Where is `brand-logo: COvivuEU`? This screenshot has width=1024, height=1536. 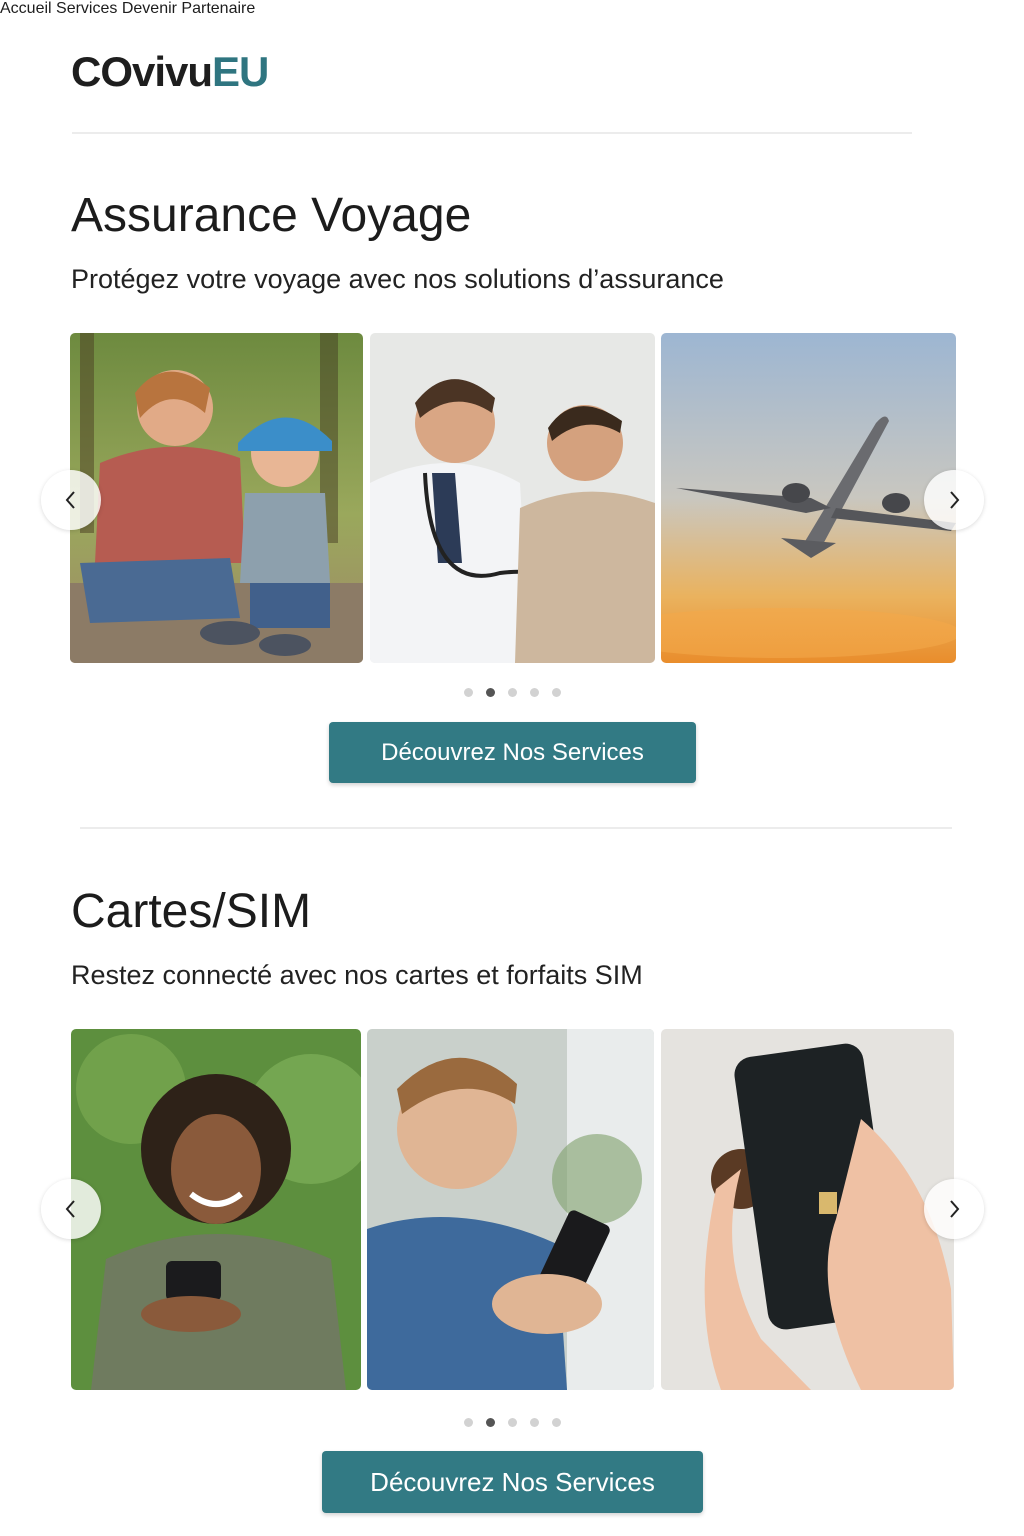 brand-logo: COvivuEU is located at coordinates (170, 72).